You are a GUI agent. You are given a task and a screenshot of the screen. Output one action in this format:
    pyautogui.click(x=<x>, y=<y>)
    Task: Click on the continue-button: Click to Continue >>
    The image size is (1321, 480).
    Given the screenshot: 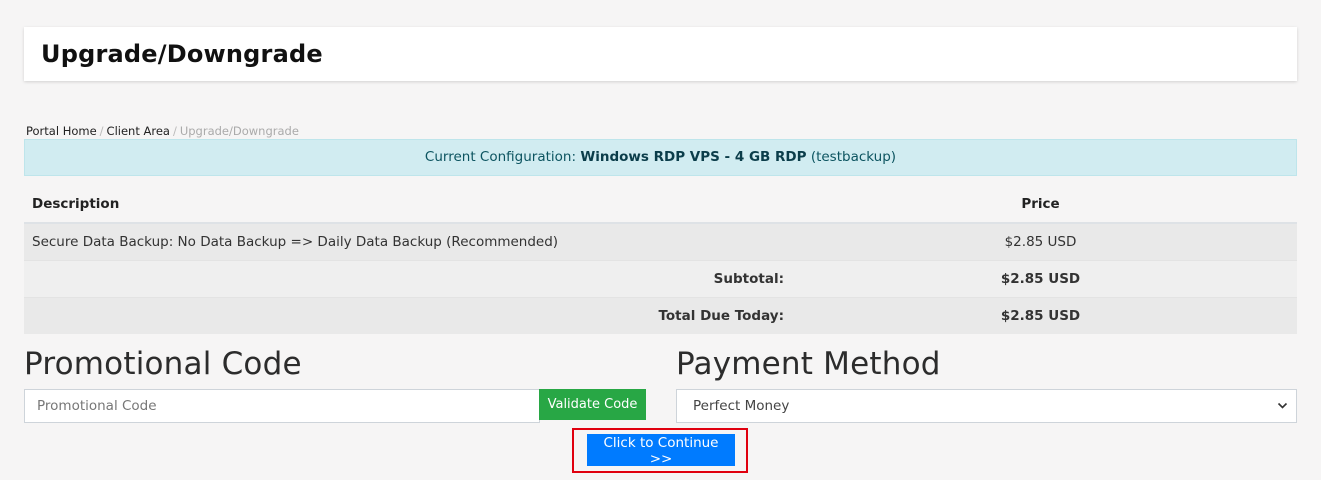 What is the action you would take?
    pyautogui.click(x=661, y=450)
    